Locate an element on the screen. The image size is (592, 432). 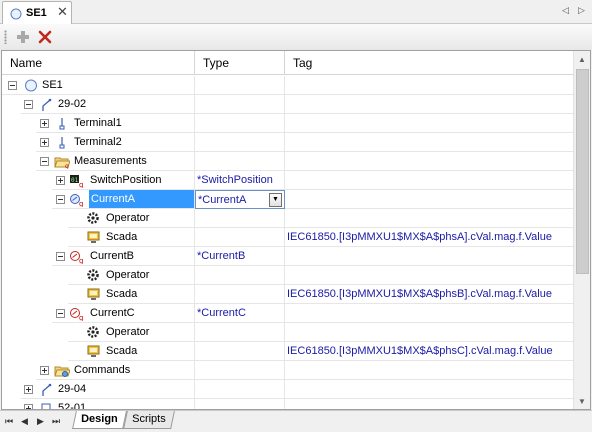
close-icon: ✕ is located at coordinates (62, 11).